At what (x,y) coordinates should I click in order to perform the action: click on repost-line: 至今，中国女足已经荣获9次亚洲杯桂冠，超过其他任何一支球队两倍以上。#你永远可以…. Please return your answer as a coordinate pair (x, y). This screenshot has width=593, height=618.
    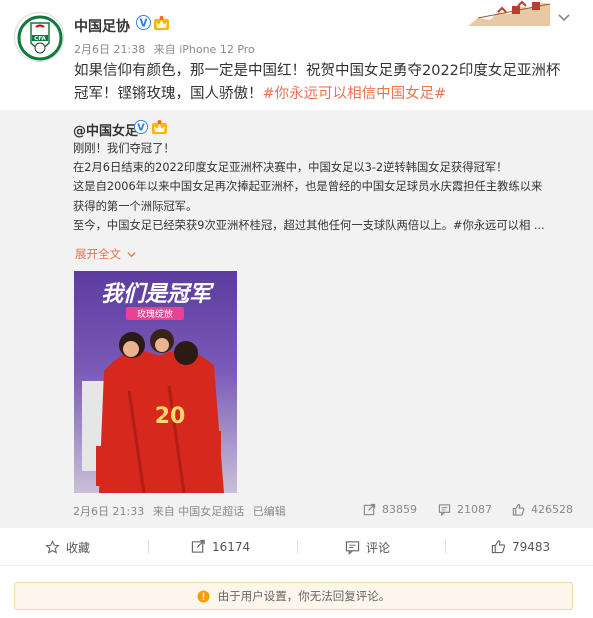
    Looking at the image, I should click on (309, 225).